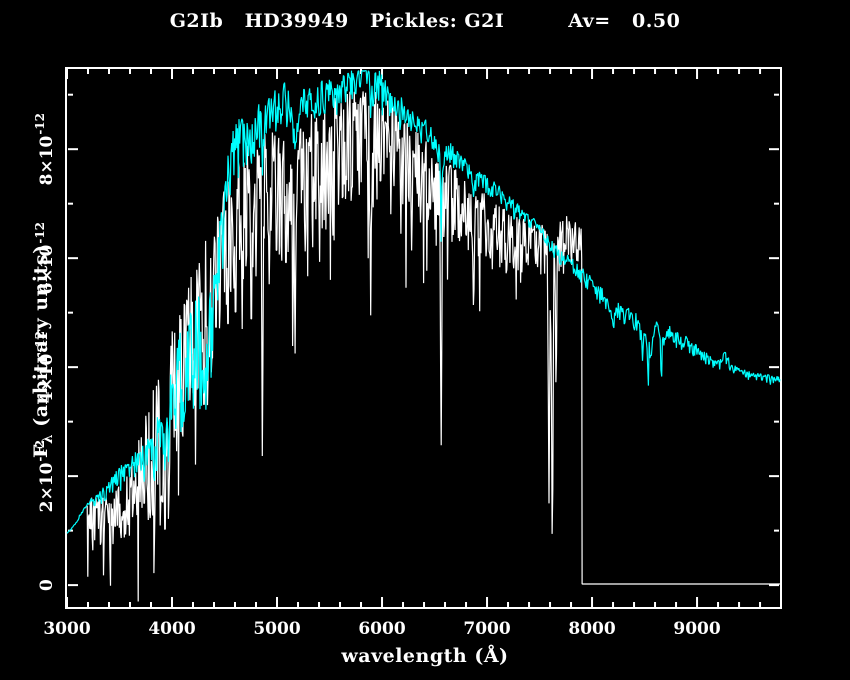 The width and height of the screenshot is (850, 680). What do you see at coordinates (486, 629) in the screenshot?
I see `x-tick-label: 7000` at bounding box center [486, 629].